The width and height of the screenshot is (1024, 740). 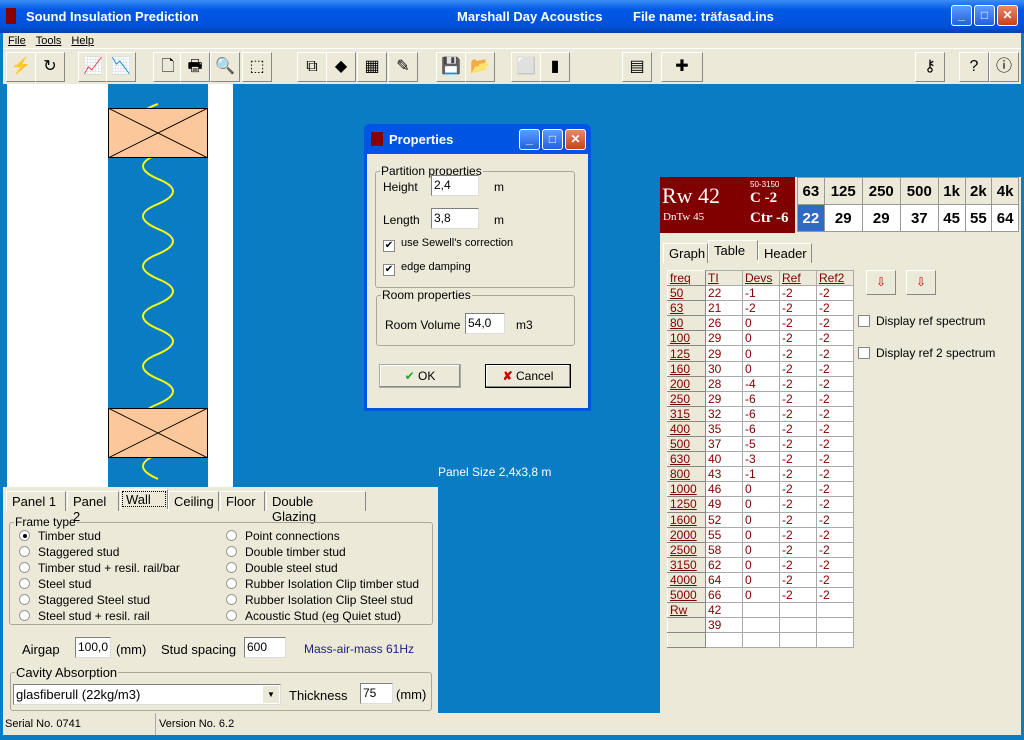 I want to click on row-header: 315, so click(x=686, y=413).